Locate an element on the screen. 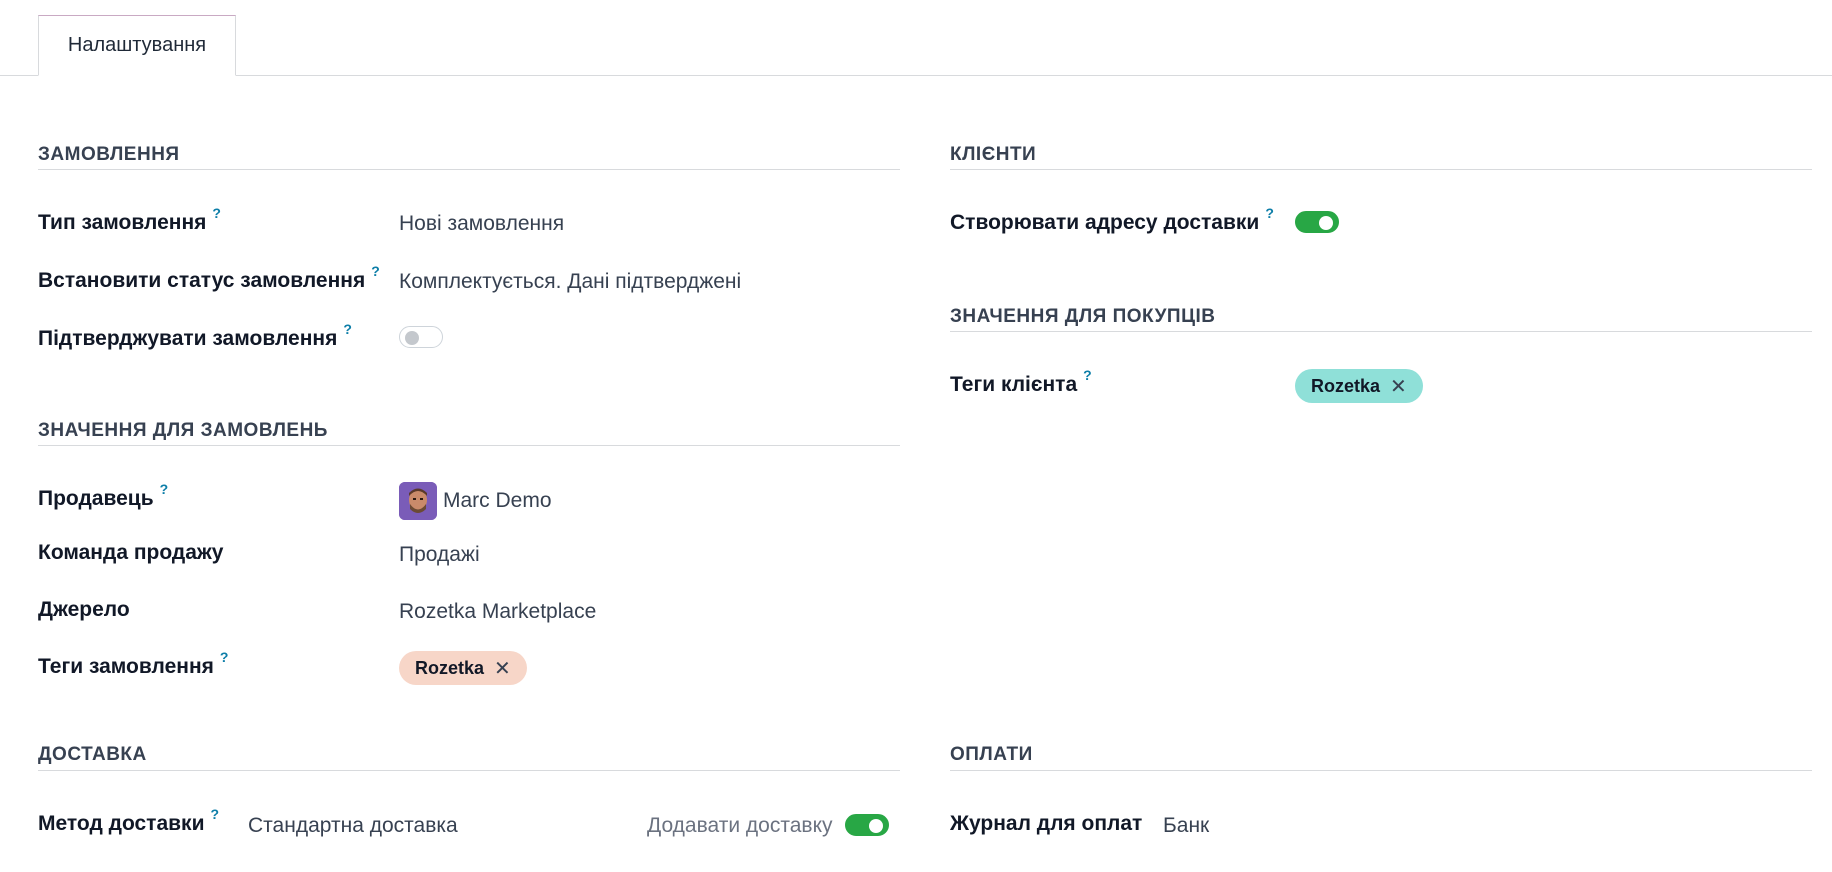 The image size is (1832, 872). client-tags-label: Теги клієнта? is located at coordinates (1021, 382).